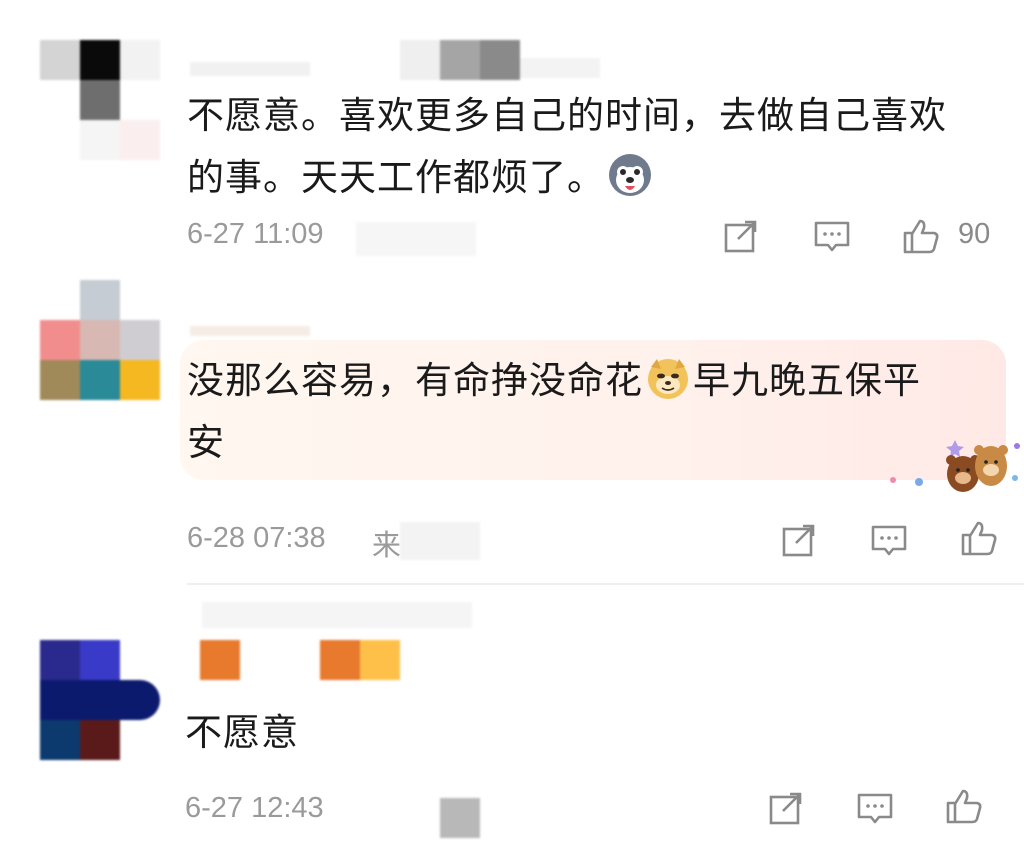 Image resolution: width=1024 pixels, height=857 pixels. I want to click on comment-text-line: 安, so click(206, 442).